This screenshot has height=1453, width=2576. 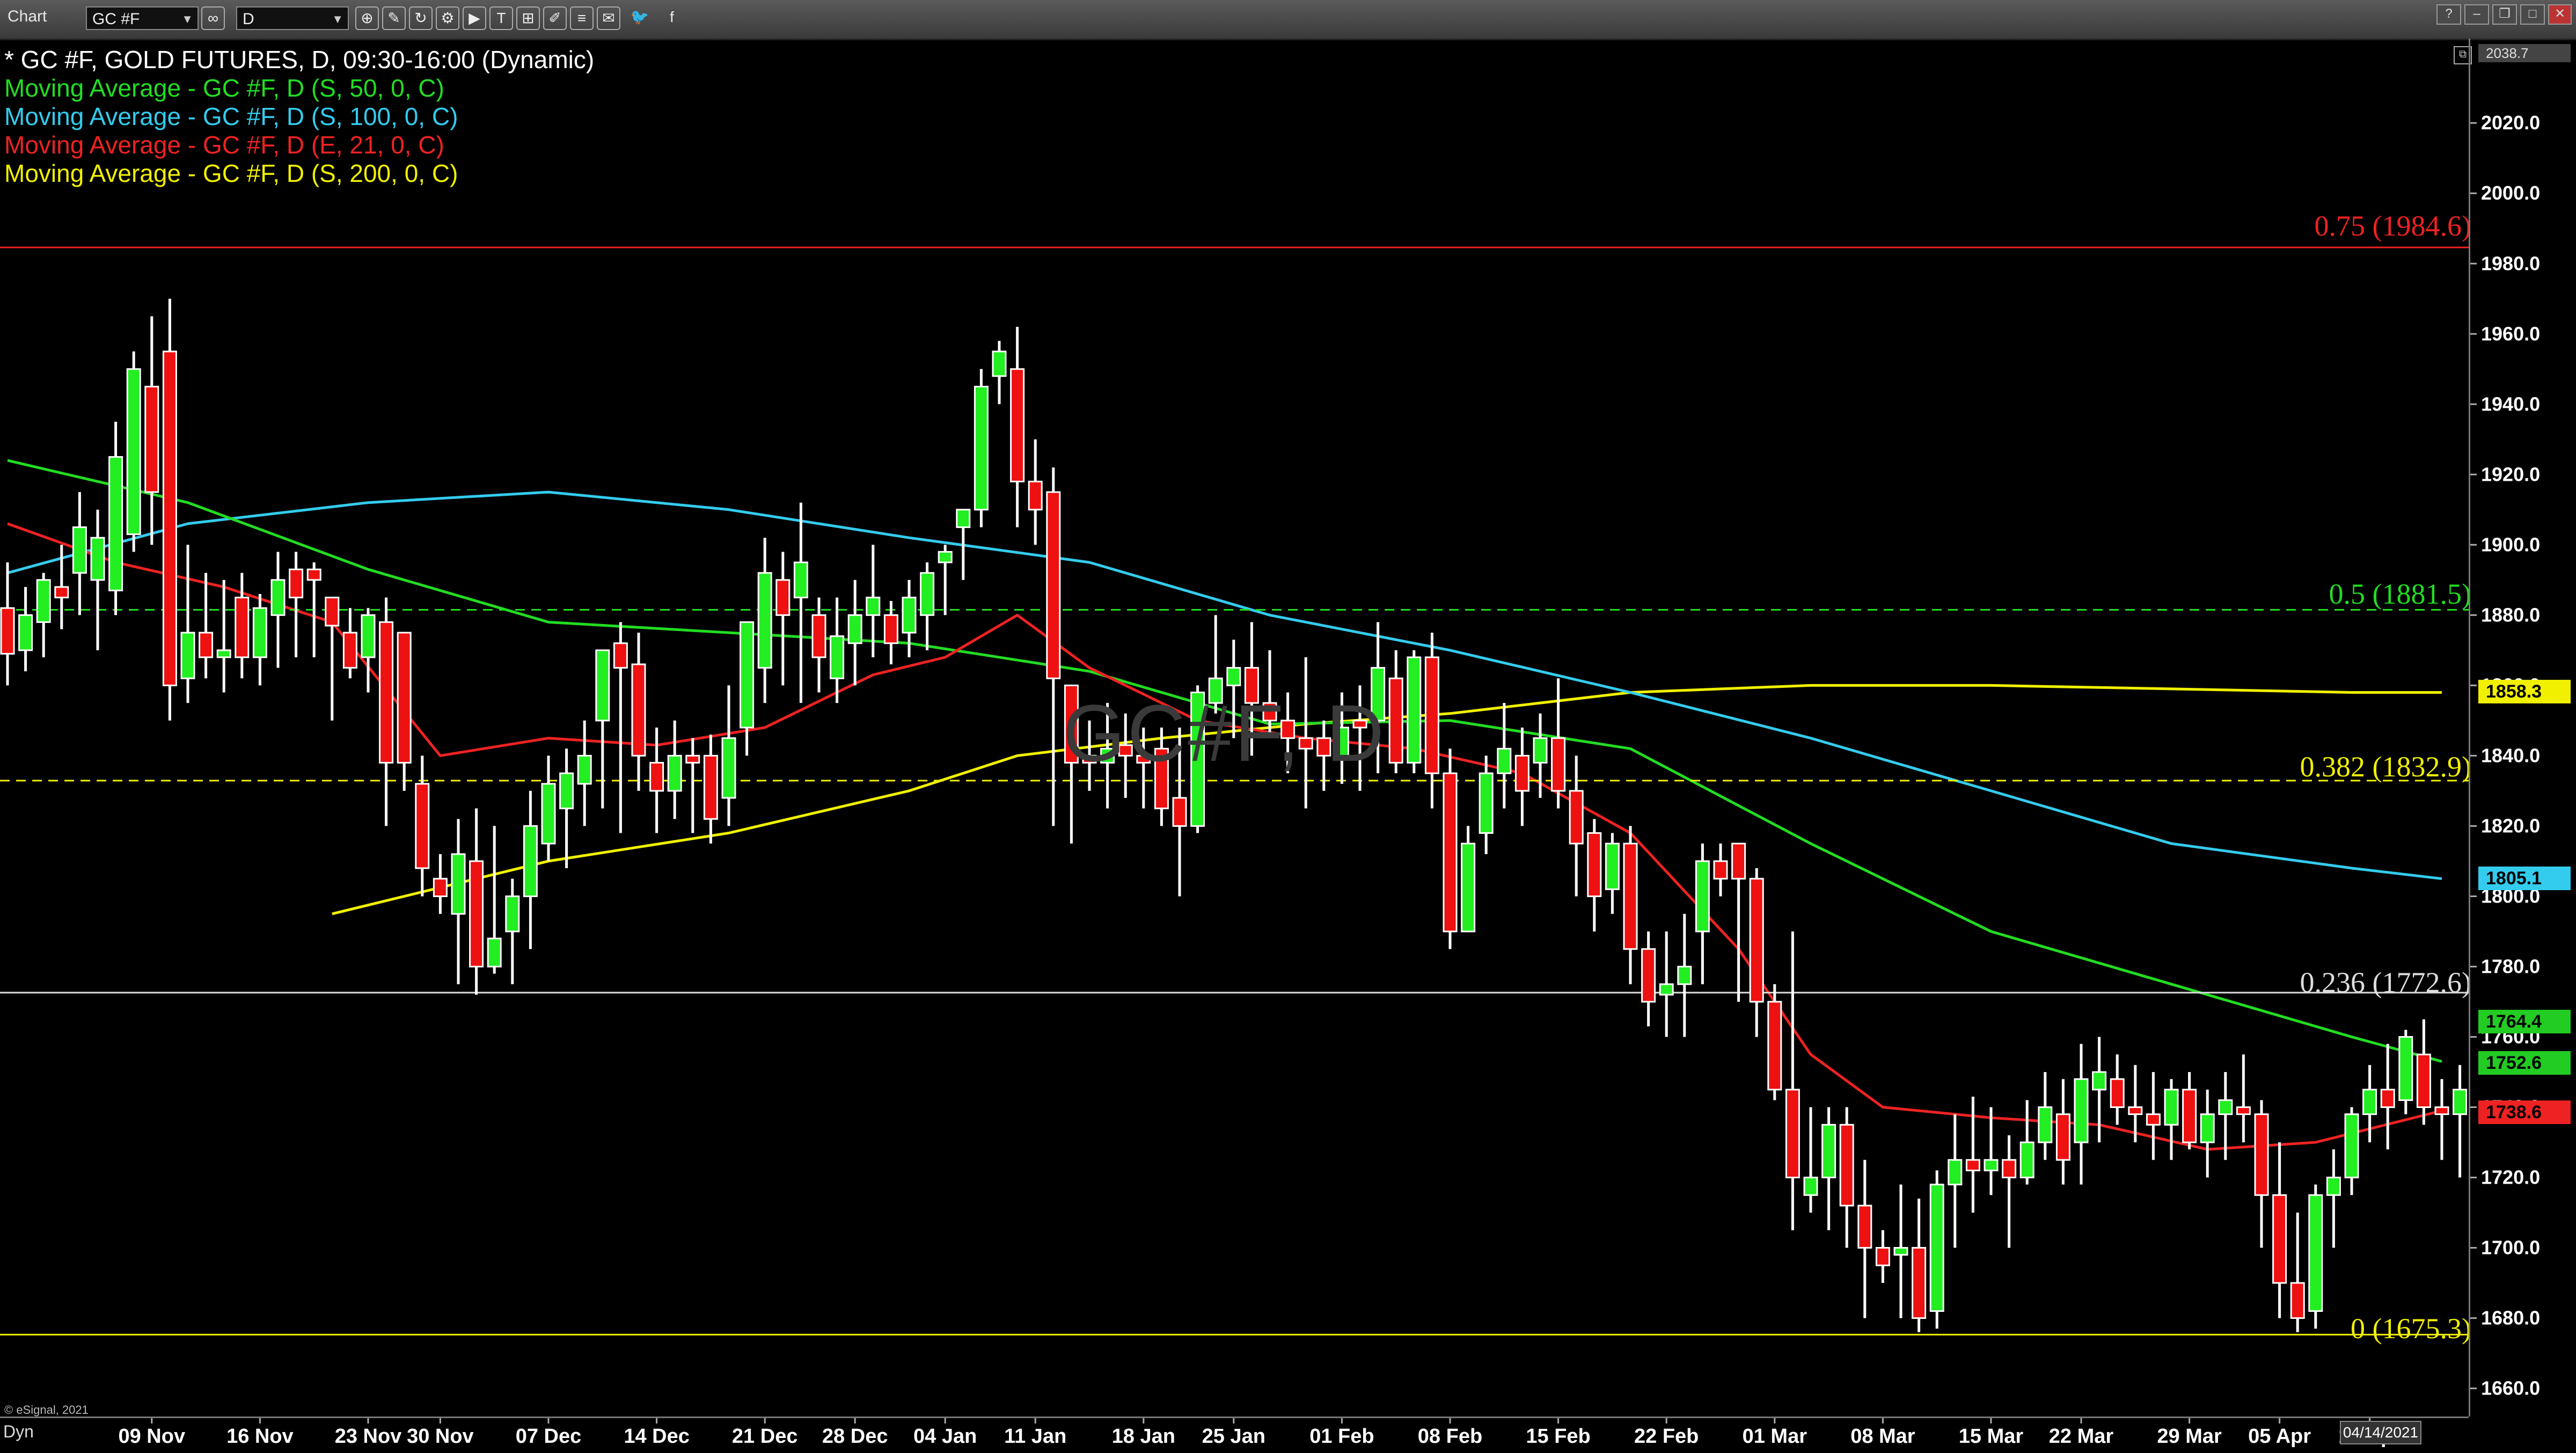 I want to click on restore-icon: ❐, so click(x=2504, y=14).